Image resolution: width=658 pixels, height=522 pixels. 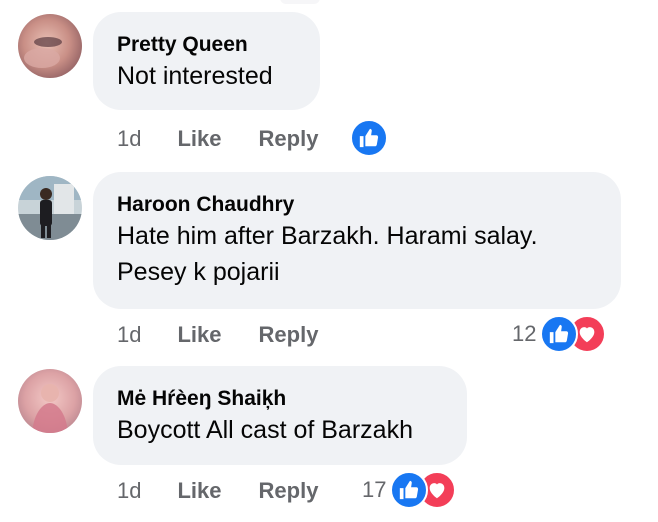 What do you see at coordinates (280, 399) in the screenshot?
I see `comment-author: Mė Hŕèeŋ Shaiķh` at bounding box center [280, 399].